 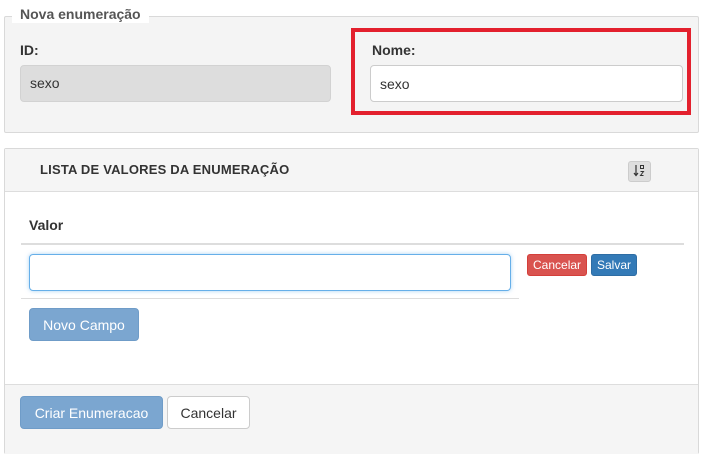 I want to click on row-cancel-button: Cancelar, so click(x=557, y=265).